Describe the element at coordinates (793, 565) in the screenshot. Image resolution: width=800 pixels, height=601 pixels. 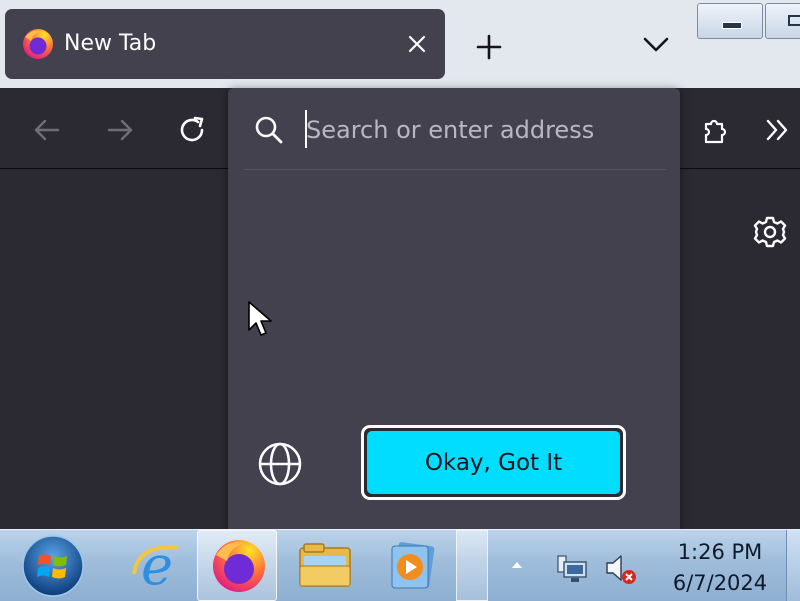
I see `show-desktop-button` at that location.